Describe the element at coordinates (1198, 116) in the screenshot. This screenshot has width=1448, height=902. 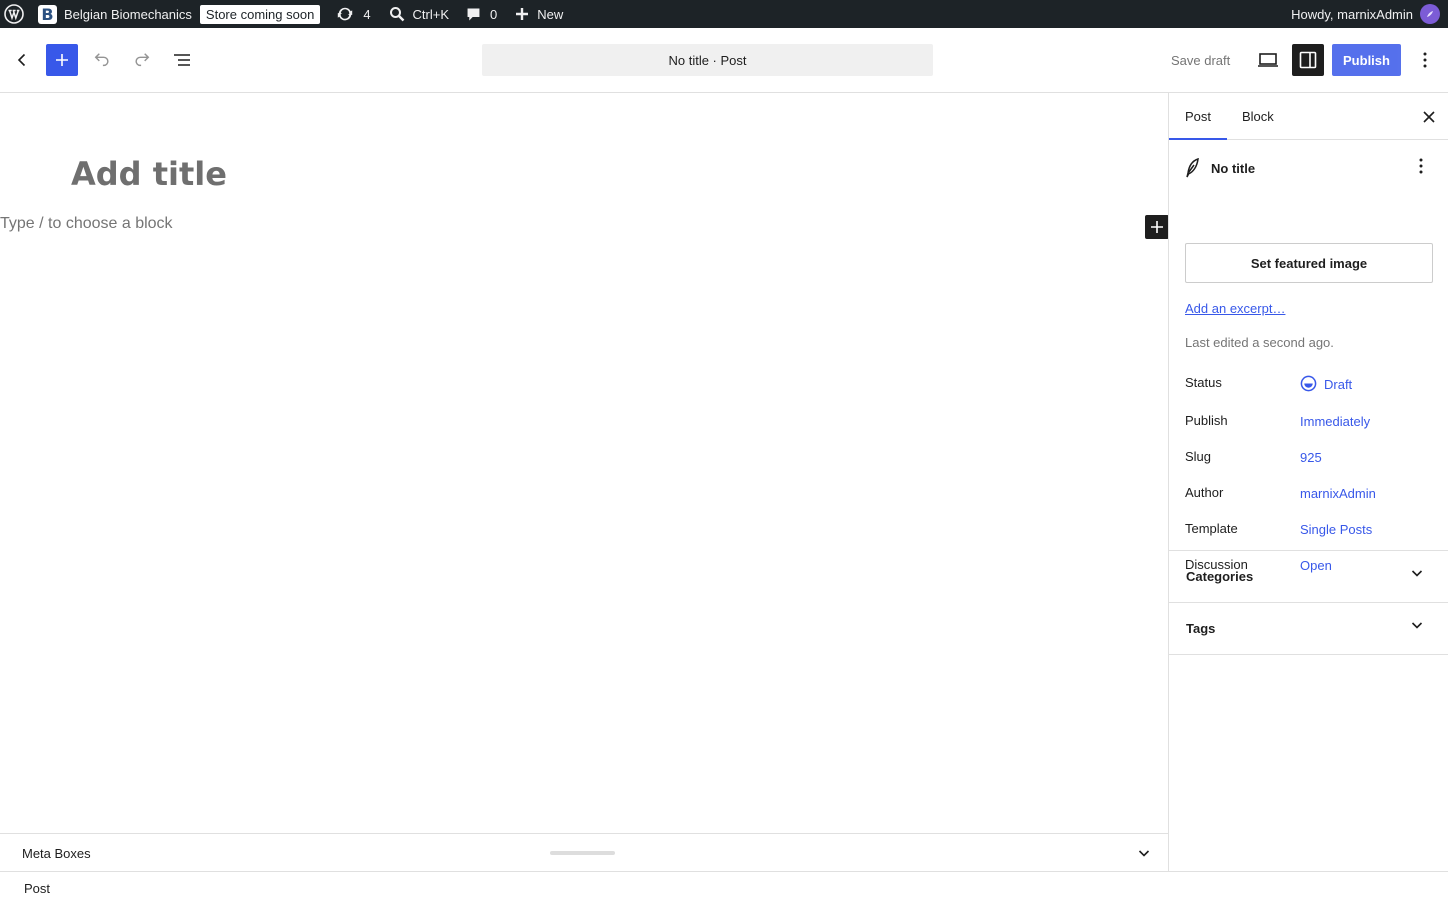
I see `tab-post: Post` at that location.